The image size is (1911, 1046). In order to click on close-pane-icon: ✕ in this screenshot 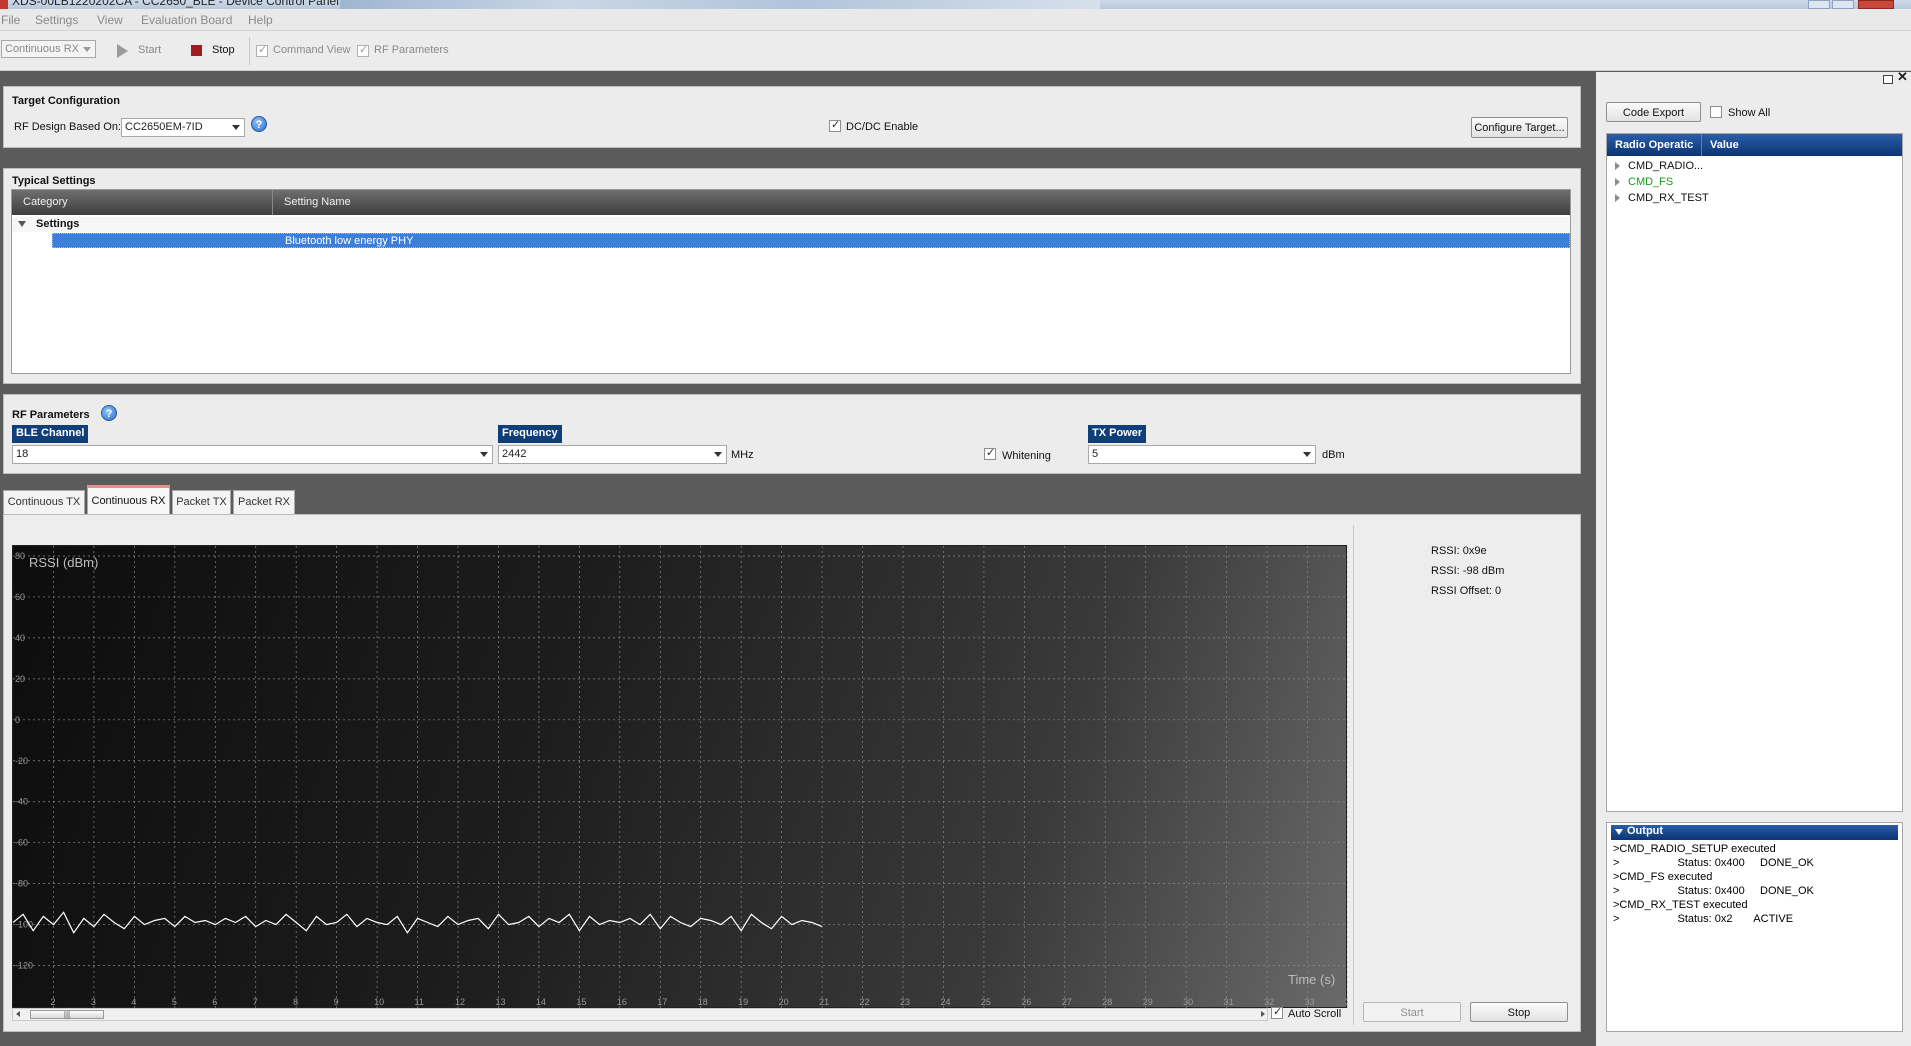, I will do `click(1902, 77)`.